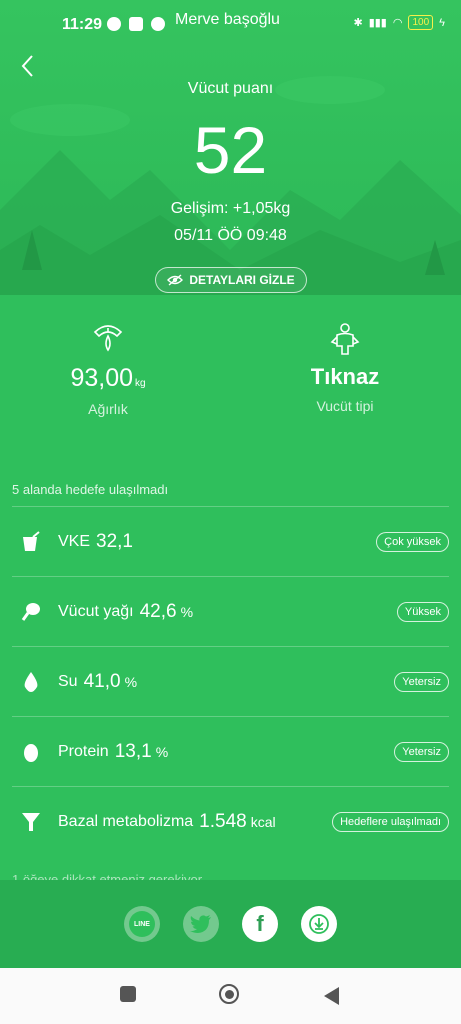  What do you see at coordinates (96, 611) in the screenshot?
I see `metric-name: Vücut yağı` at bounding box center [96, 611].